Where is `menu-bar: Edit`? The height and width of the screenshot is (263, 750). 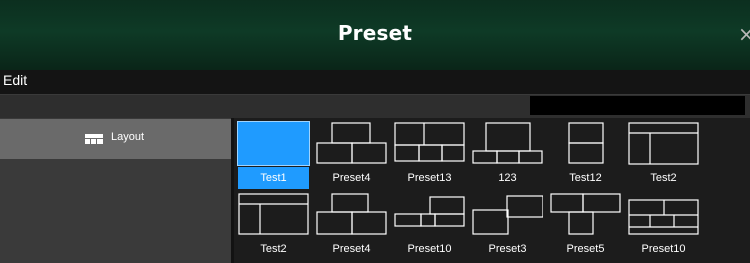
menu-bar: Edit is located at coordinates (375, 82).